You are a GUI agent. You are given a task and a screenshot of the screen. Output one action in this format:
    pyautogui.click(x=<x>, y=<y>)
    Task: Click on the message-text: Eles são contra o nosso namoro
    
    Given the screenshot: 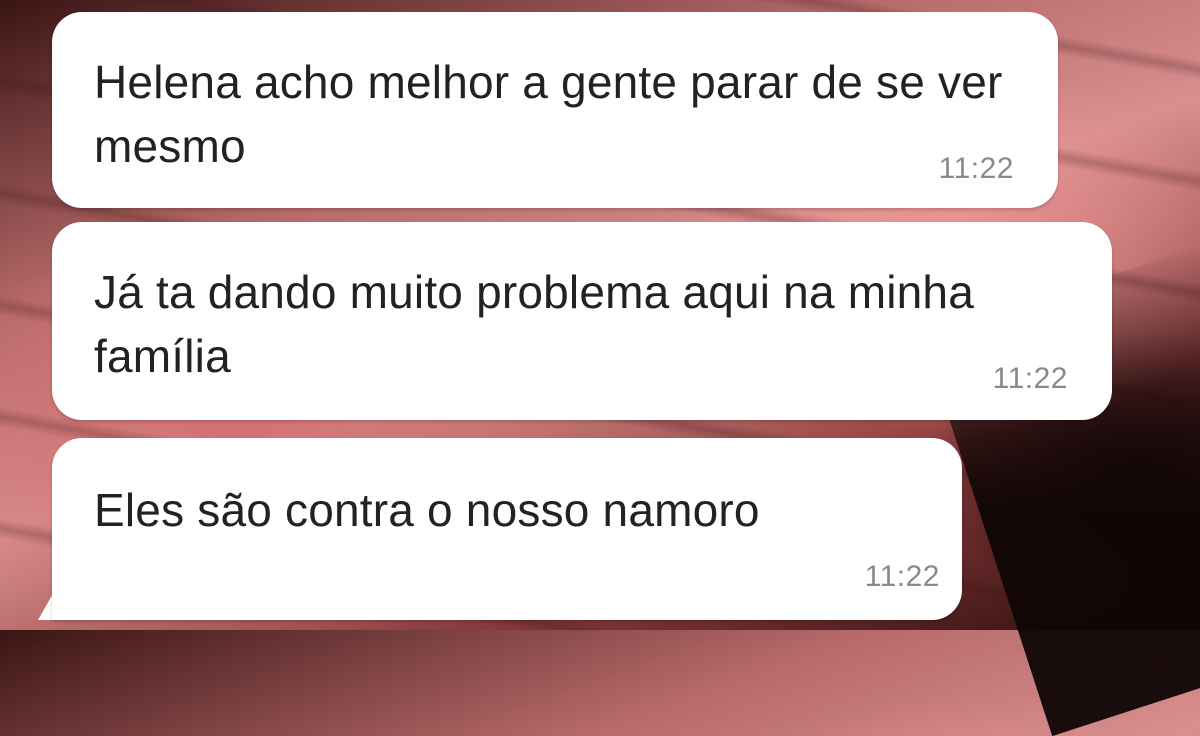 What is the action you would take?
    pyautogui.click(x=427, y=510)
    